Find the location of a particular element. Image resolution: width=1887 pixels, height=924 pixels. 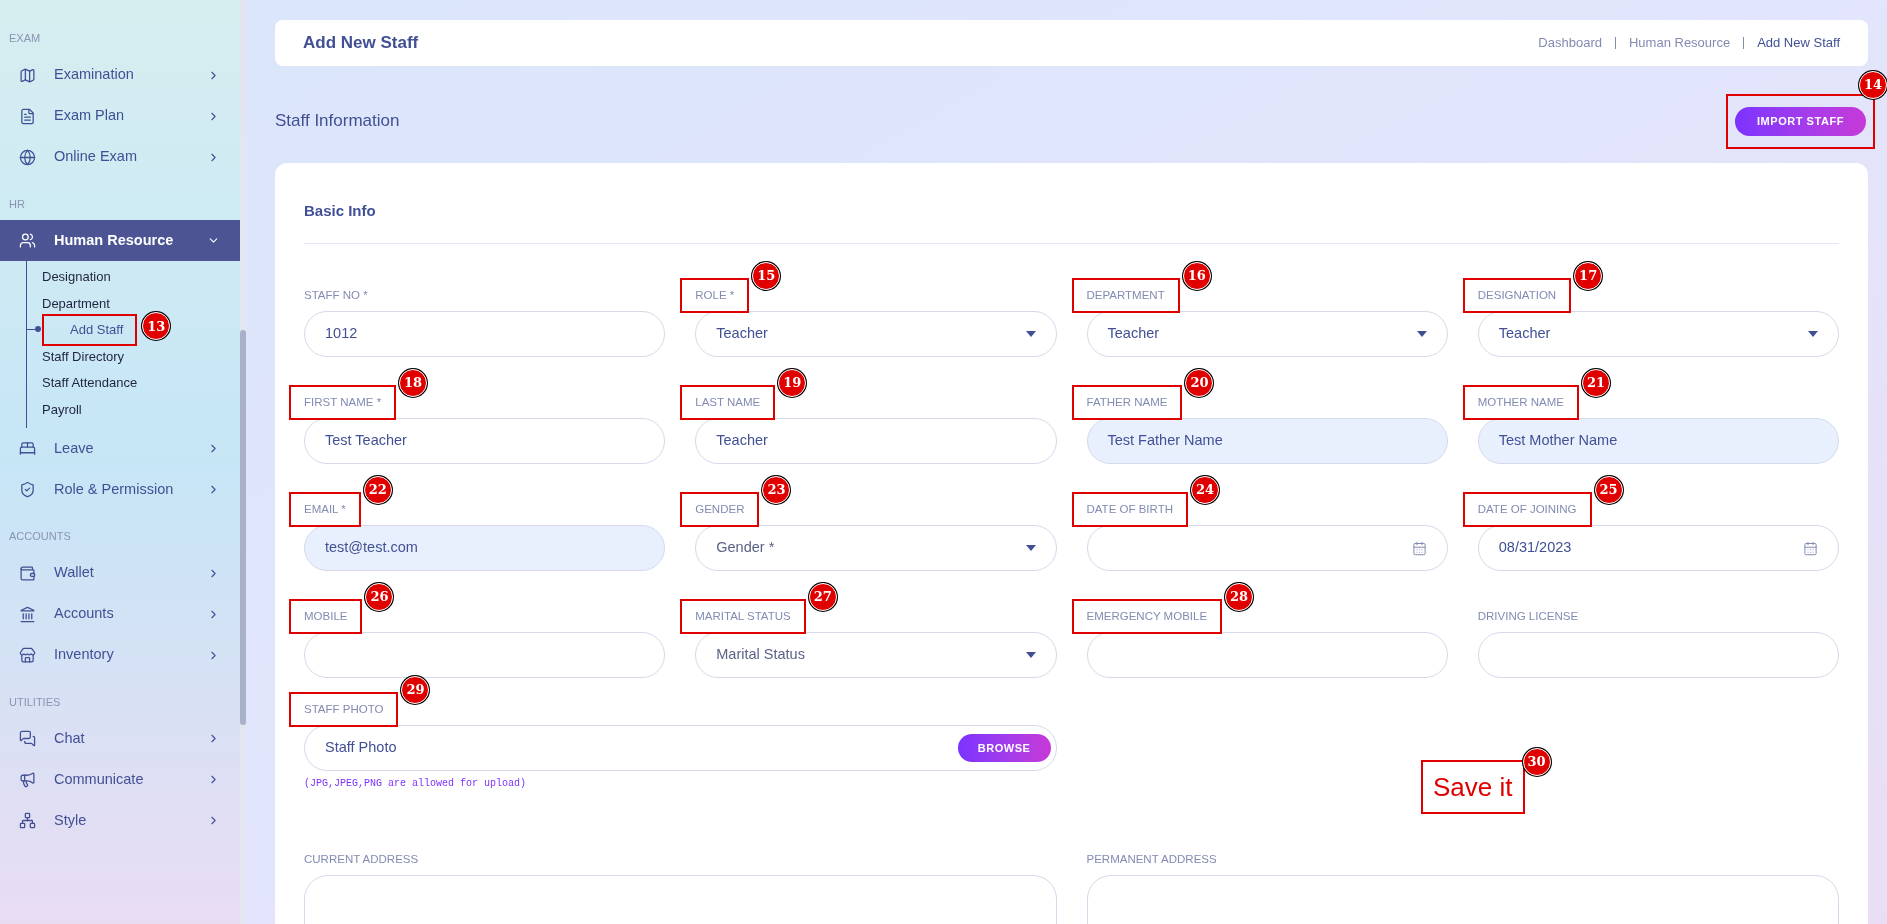

field-label: DESIGNATION is located at coordinates (1517, 295).